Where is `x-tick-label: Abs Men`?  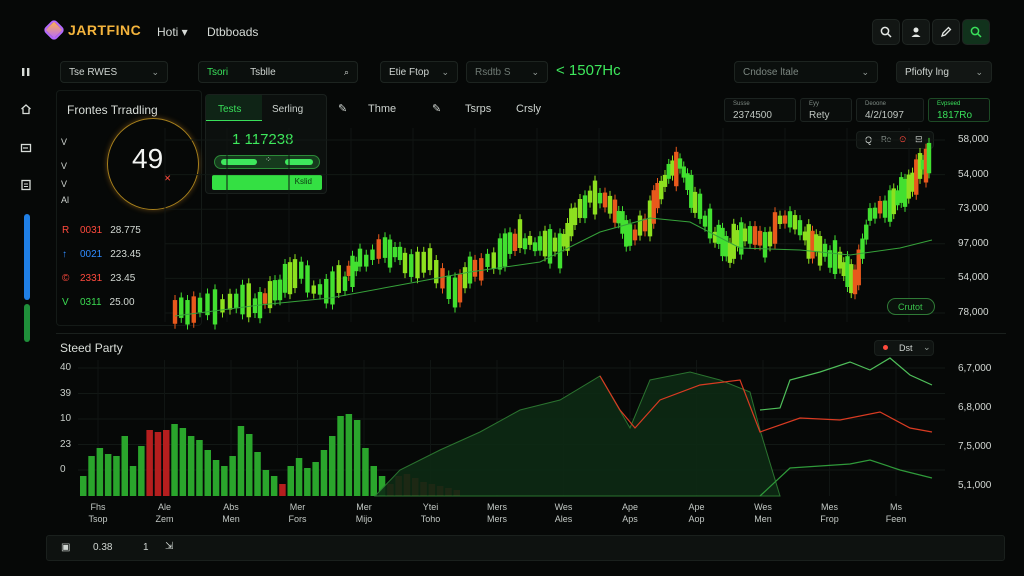 x-tick-label: Abs Men is located at coordinates (231, 513).